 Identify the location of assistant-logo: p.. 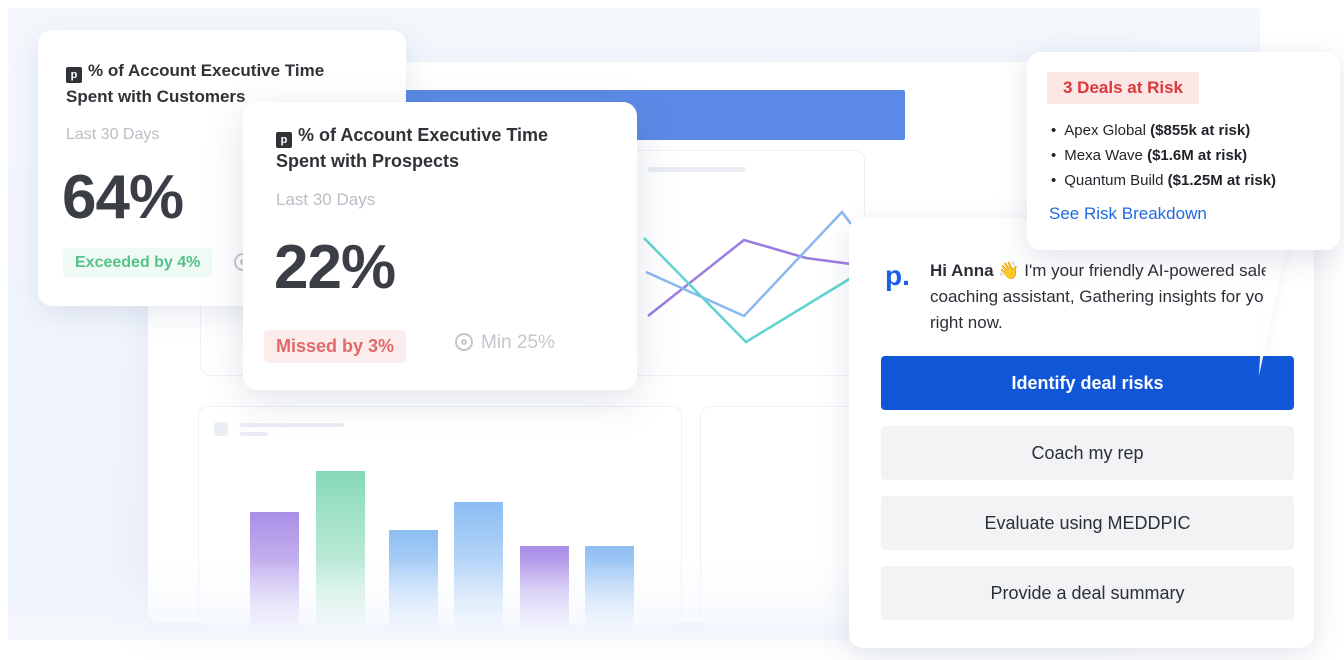
(897, 275).